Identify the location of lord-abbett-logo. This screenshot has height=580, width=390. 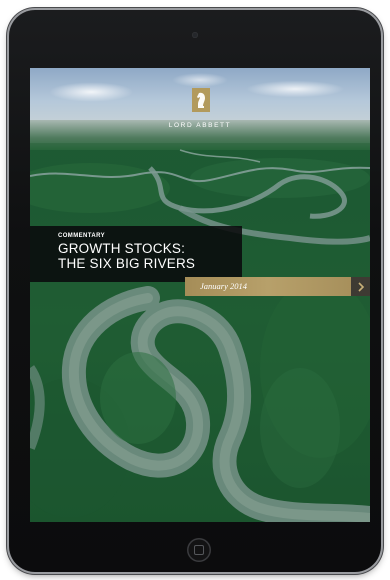
(201, 100).